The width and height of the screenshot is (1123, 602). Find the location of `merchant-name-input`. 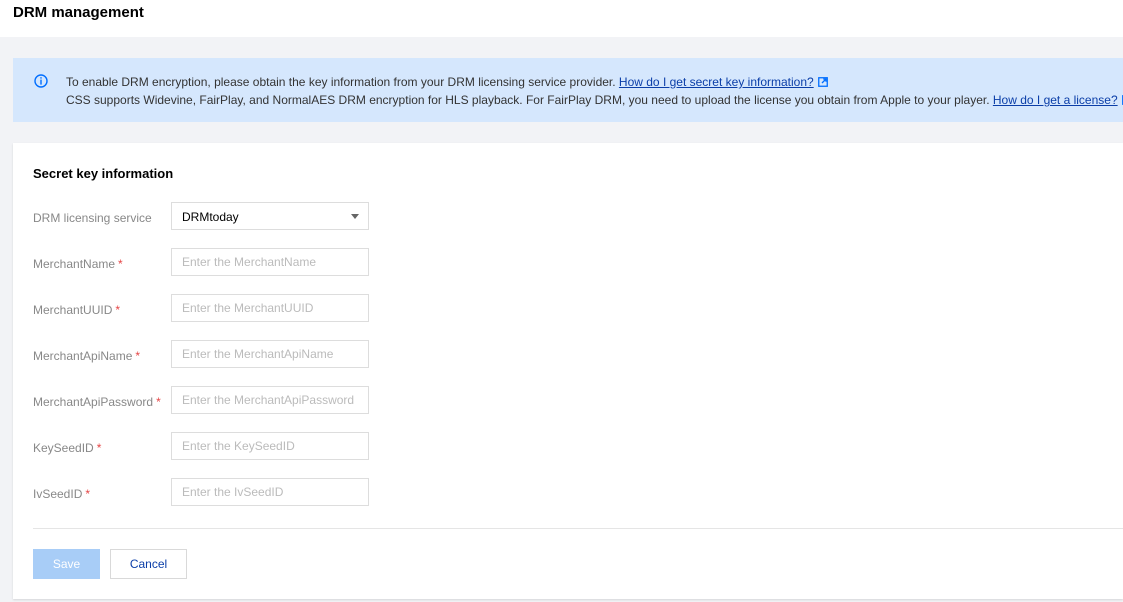

merchant-name-input is located at coordinates (270, 262).